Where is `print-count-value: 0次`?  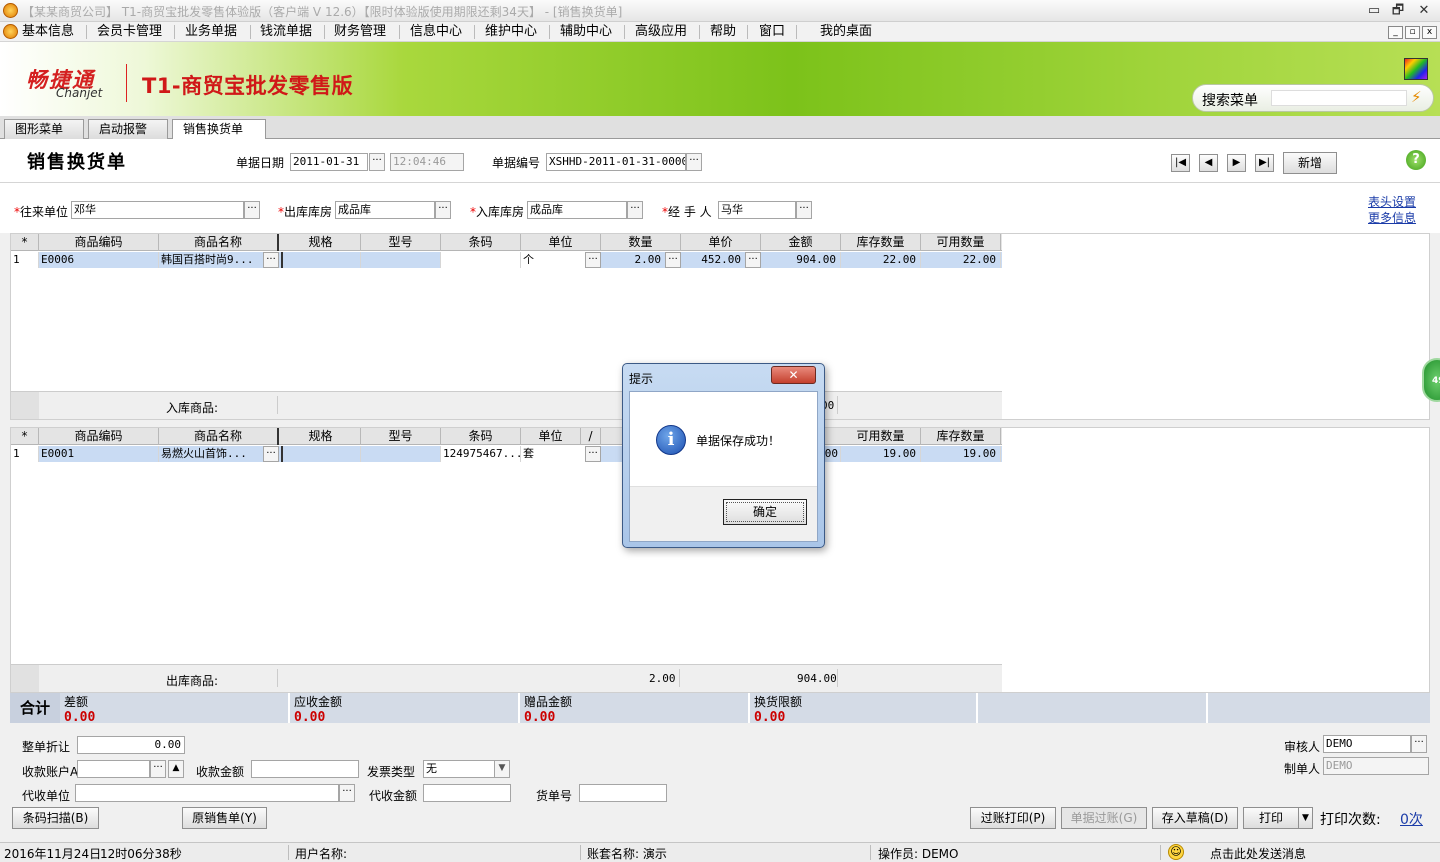 print-count-value: 0次 is located at coordinates (1411, 819).